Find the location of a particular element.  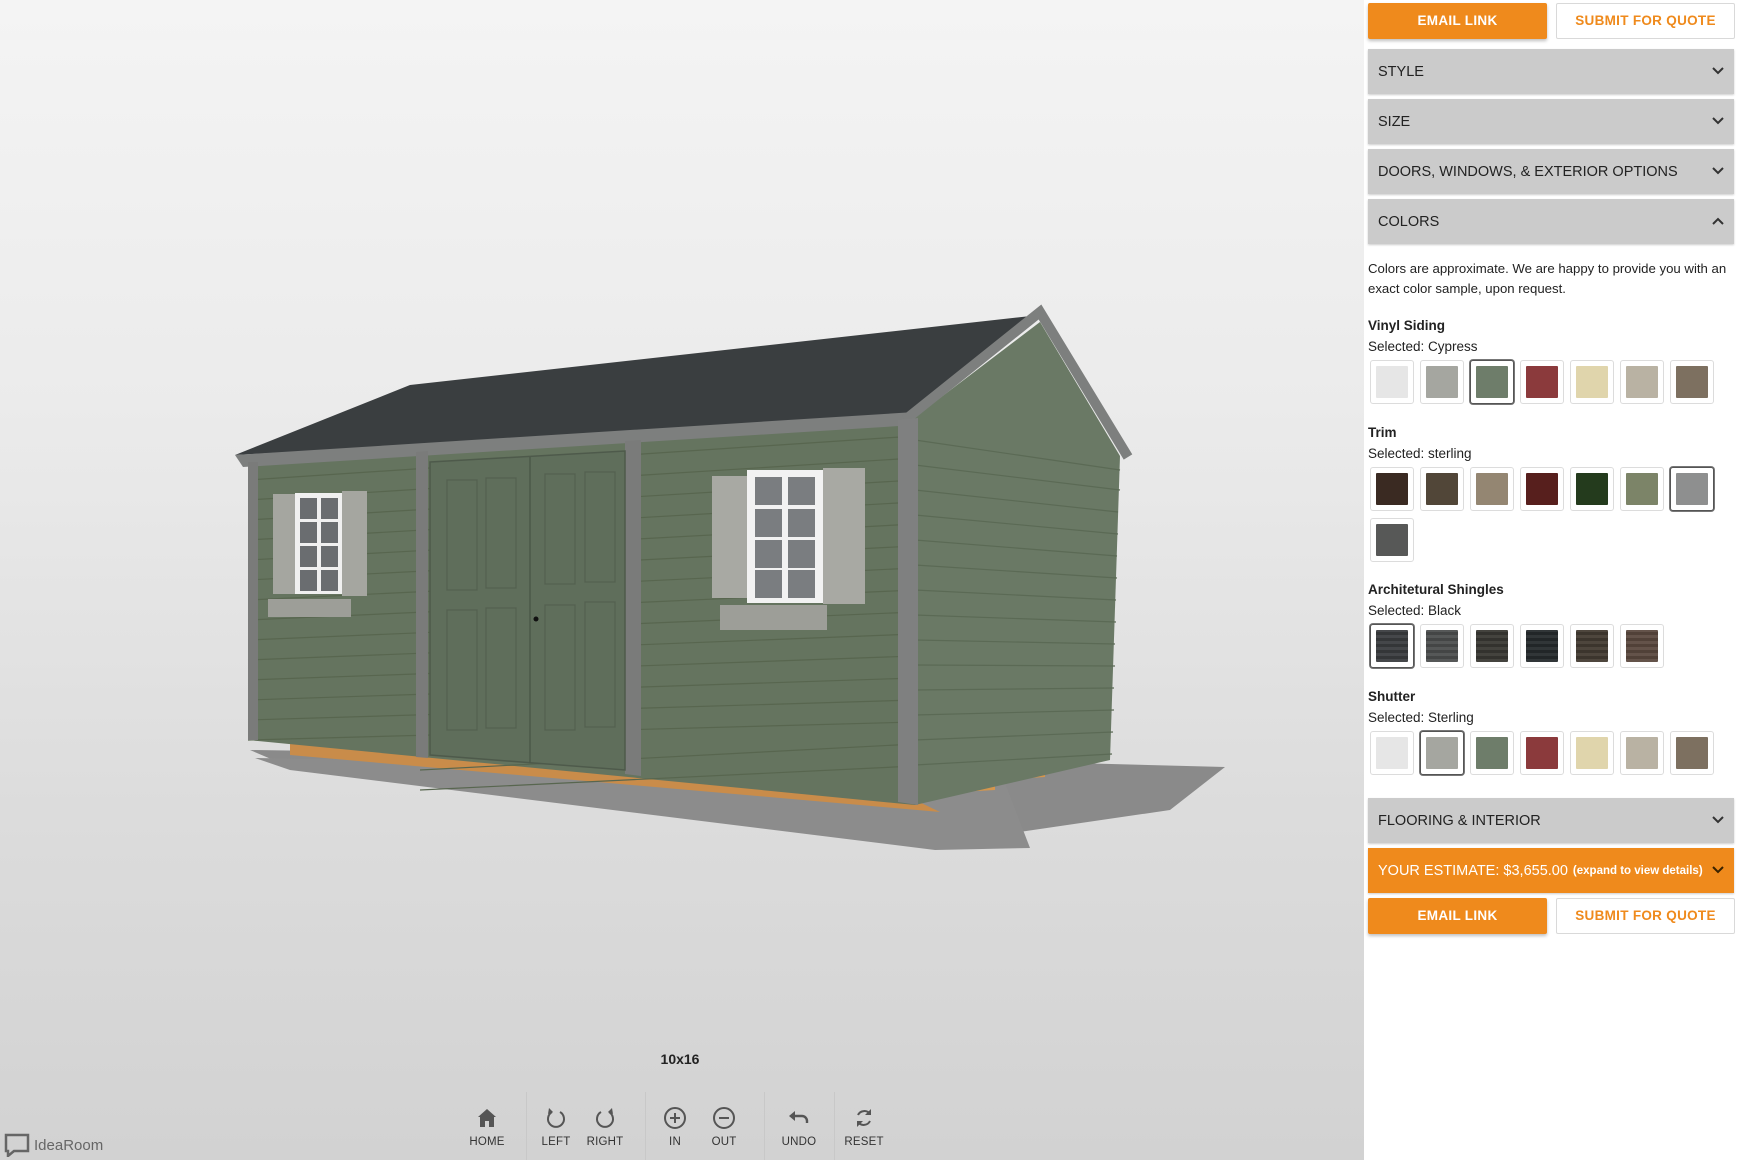

color-group-selected: Selected: Black is located at coordinates (1415, 610).